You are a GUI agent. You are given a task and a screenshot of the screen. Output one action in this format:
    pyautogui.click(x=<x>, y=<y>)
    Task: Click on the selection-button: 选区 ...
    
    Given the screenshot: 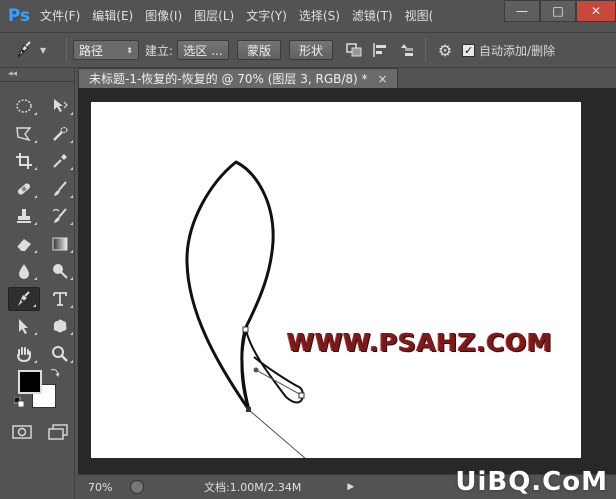 What is the action you would take?
    pyautogui.click(x=203, y=50)
    